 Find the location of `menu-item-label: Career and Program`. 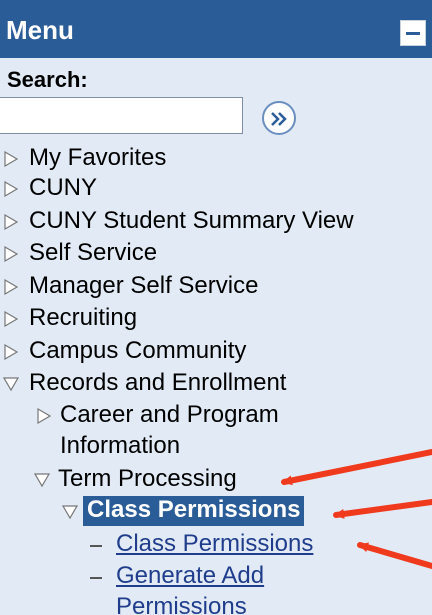

menu-item-label: Career and Program is located at coordinates (169, 414).